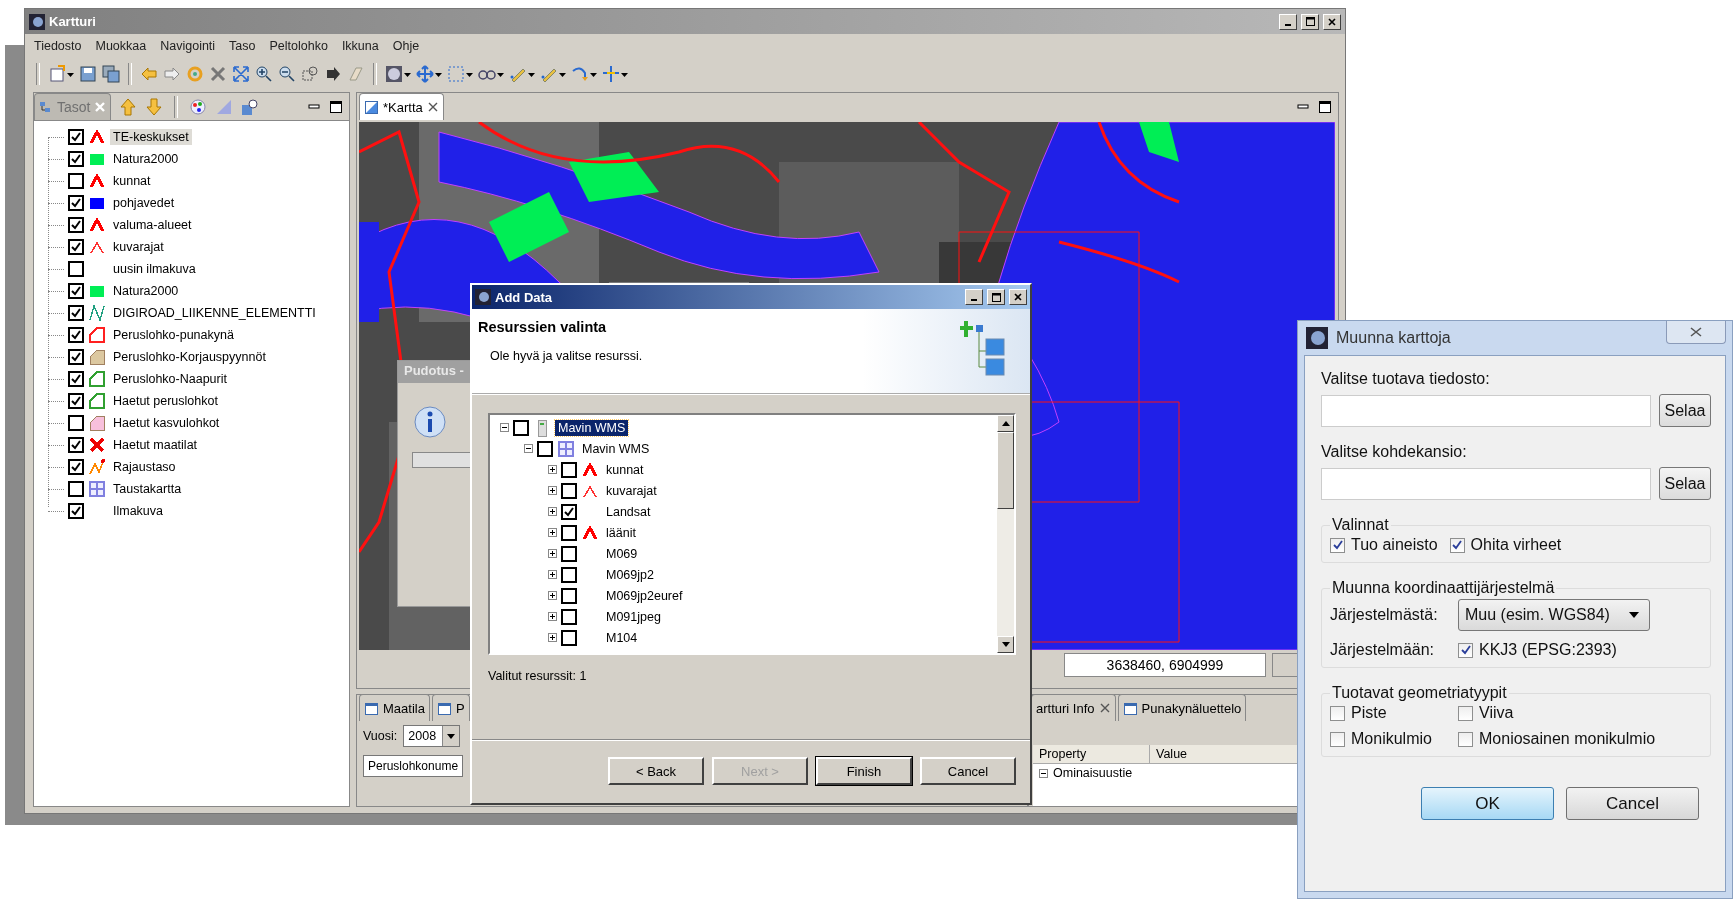 This screenshot has width=1733, height=899. What do you see at coordinates (1391, 739) in the screenshot?
I see `checkbox-label: Monikulmio` at bounding box center [1391, 739].